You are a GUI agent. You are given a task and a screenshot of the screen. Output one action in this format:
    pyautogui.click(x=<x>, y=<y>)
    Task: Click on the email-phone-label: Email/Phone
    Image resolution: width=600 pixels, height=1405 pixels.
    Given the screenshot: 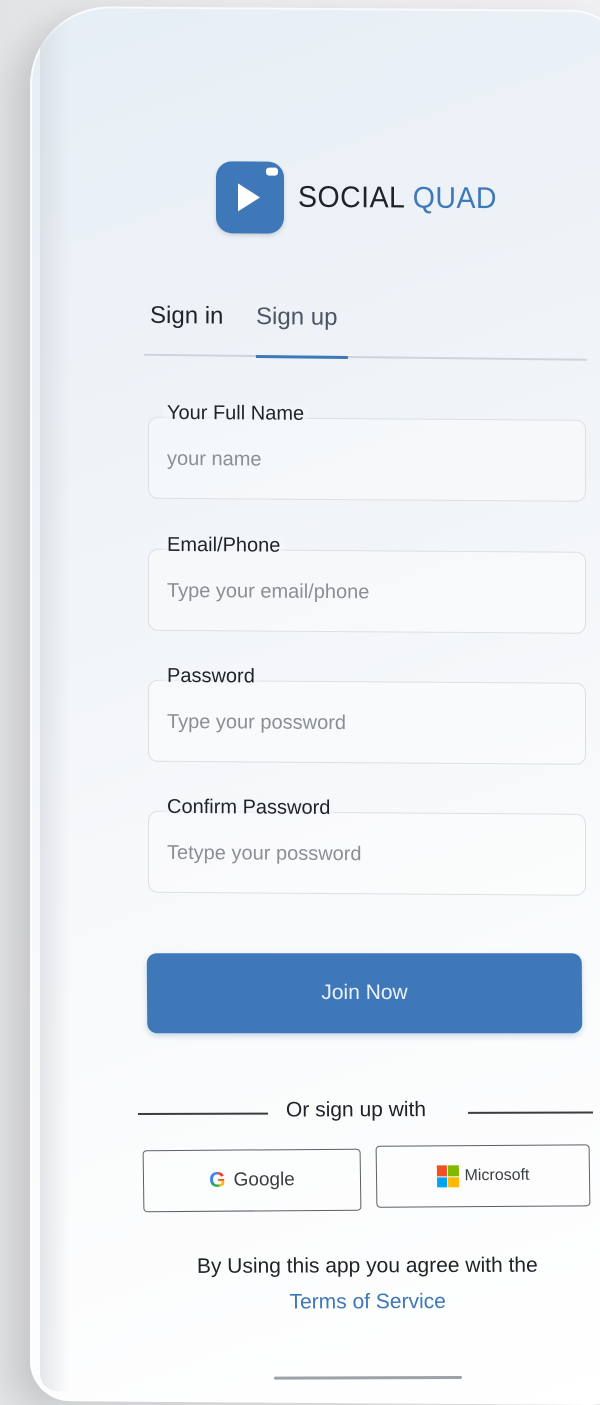 What is the action you would take?
    pyautogui.click(x=224, y=545)
    